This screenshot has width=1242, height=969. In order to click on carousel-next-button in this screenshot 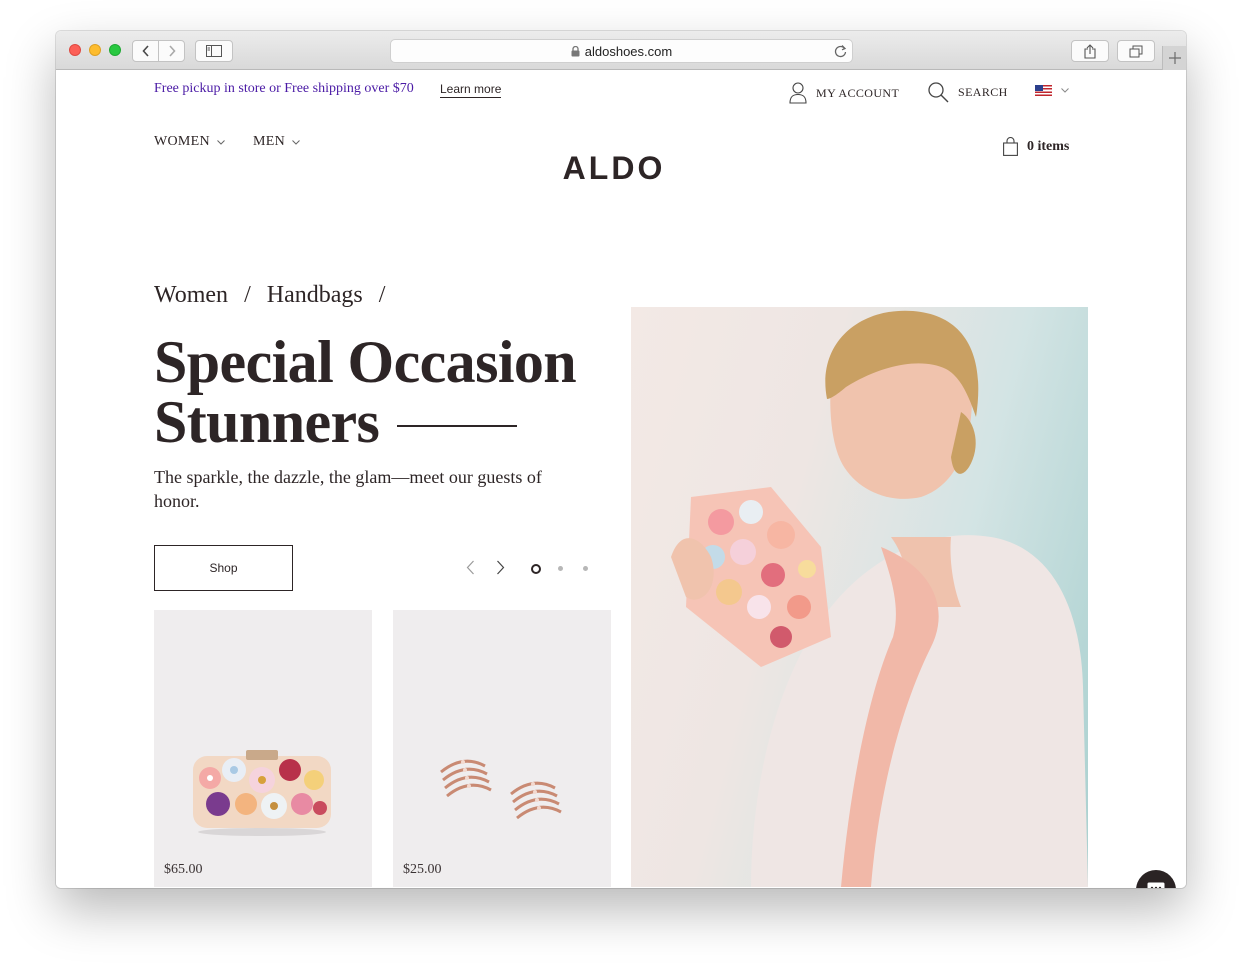, I will do `click(500, 570)`.